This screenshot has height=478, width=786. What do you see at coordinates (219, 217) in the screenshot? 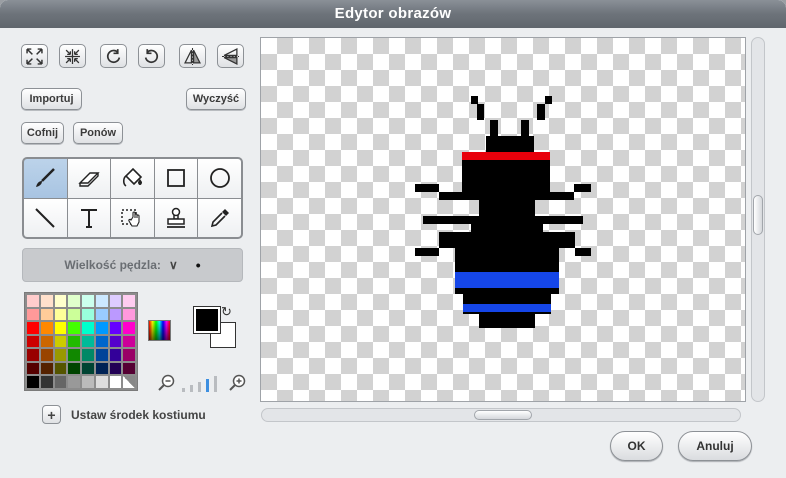
I see `eyedropper-icon` at bounding box center [219, 217].